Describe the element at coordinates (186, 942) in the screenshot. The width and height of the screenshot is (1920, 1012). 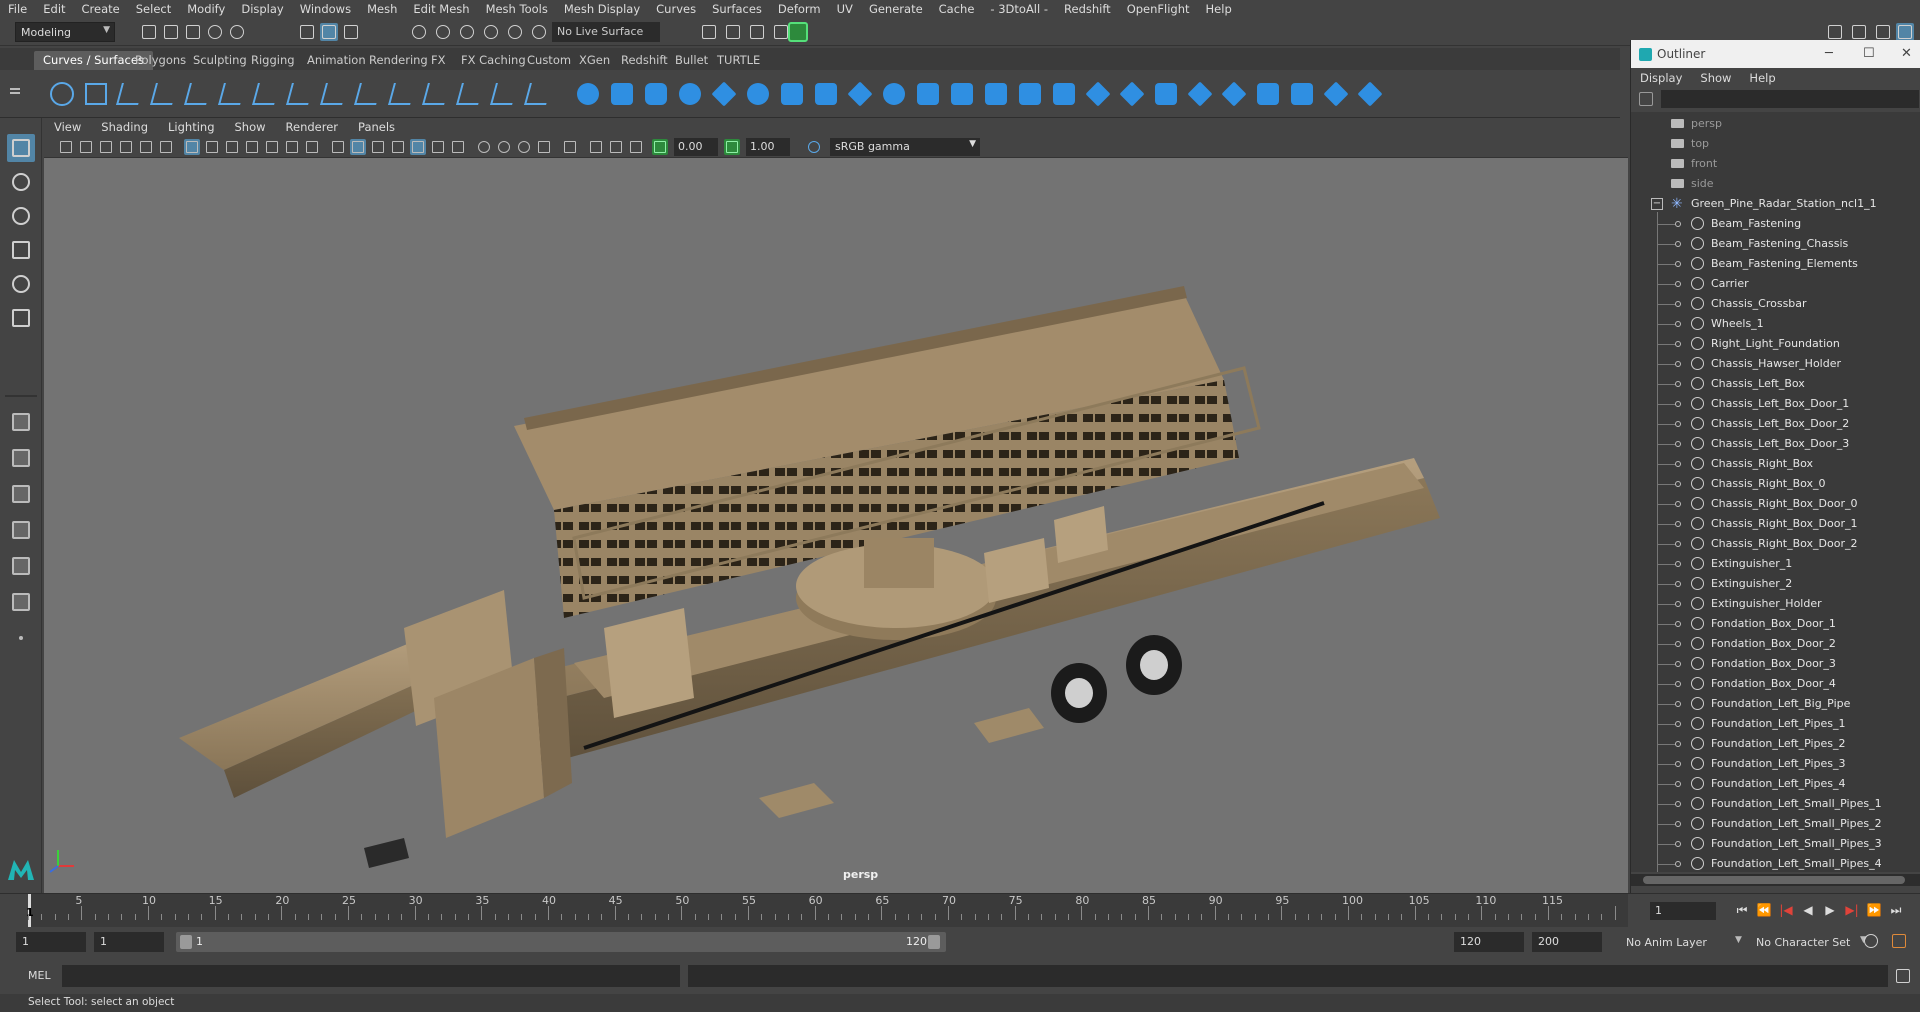
I see `range-start-handle` at that location.